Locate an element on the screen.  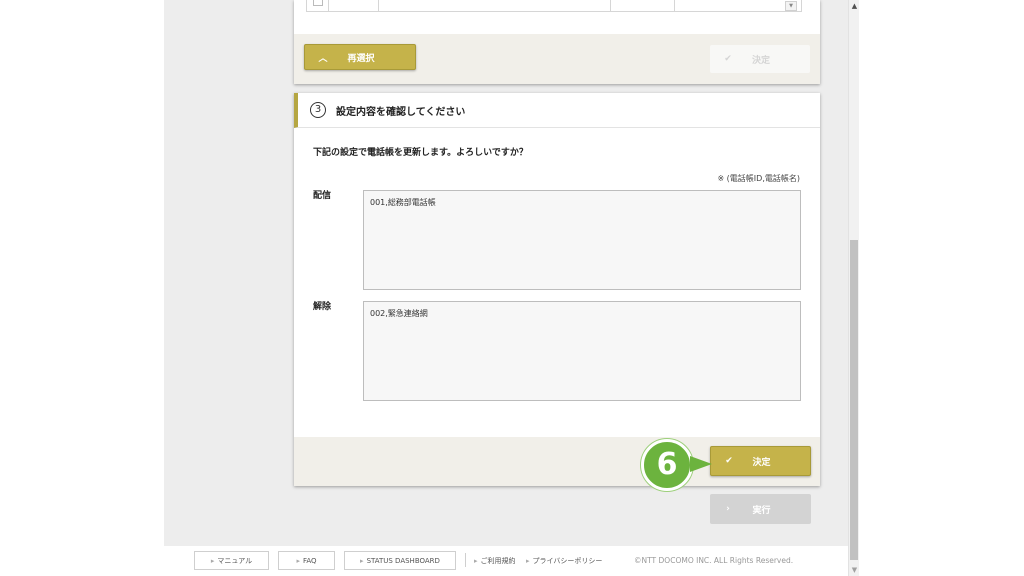
confirm-message: 下記の設定で電話帳を更新します。よろしいですか？ is located at coordinates (420, 153).